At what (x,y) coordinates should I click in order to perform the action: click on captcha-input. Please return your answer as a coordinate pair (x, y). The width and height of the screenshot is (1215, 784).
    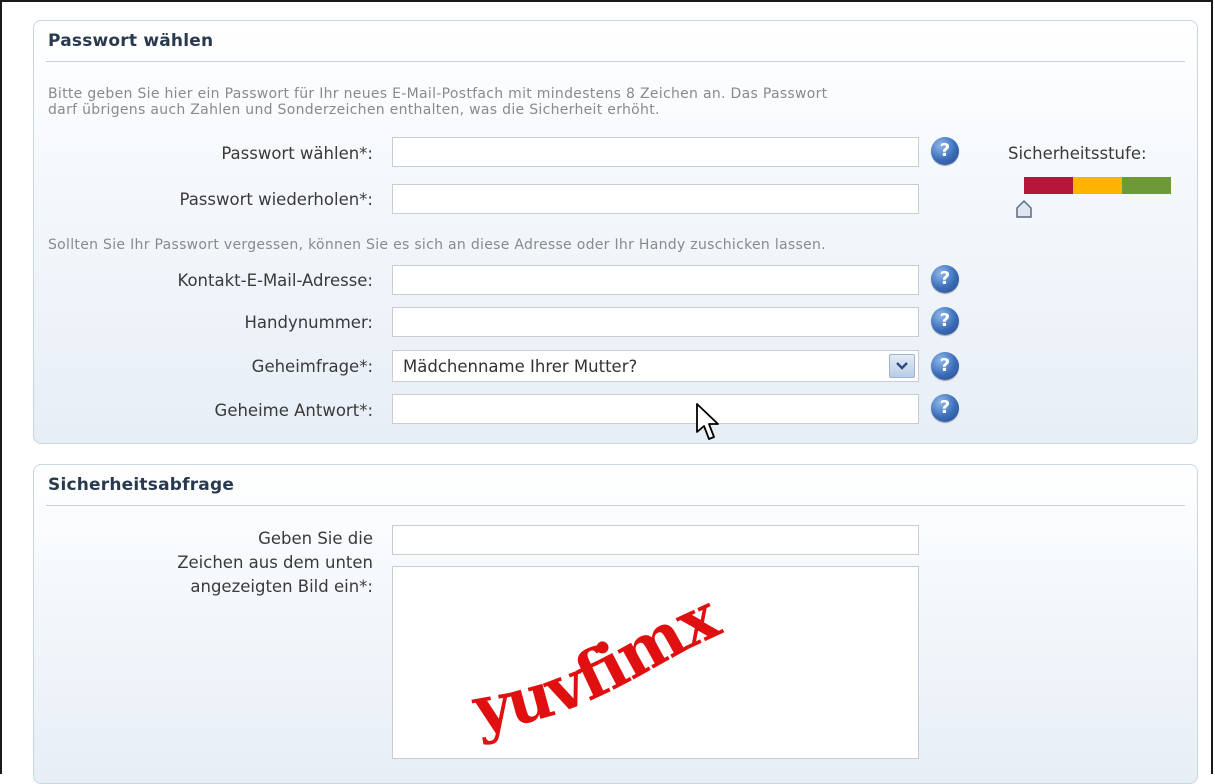
    Looking at the image, I should click on (655, 540).